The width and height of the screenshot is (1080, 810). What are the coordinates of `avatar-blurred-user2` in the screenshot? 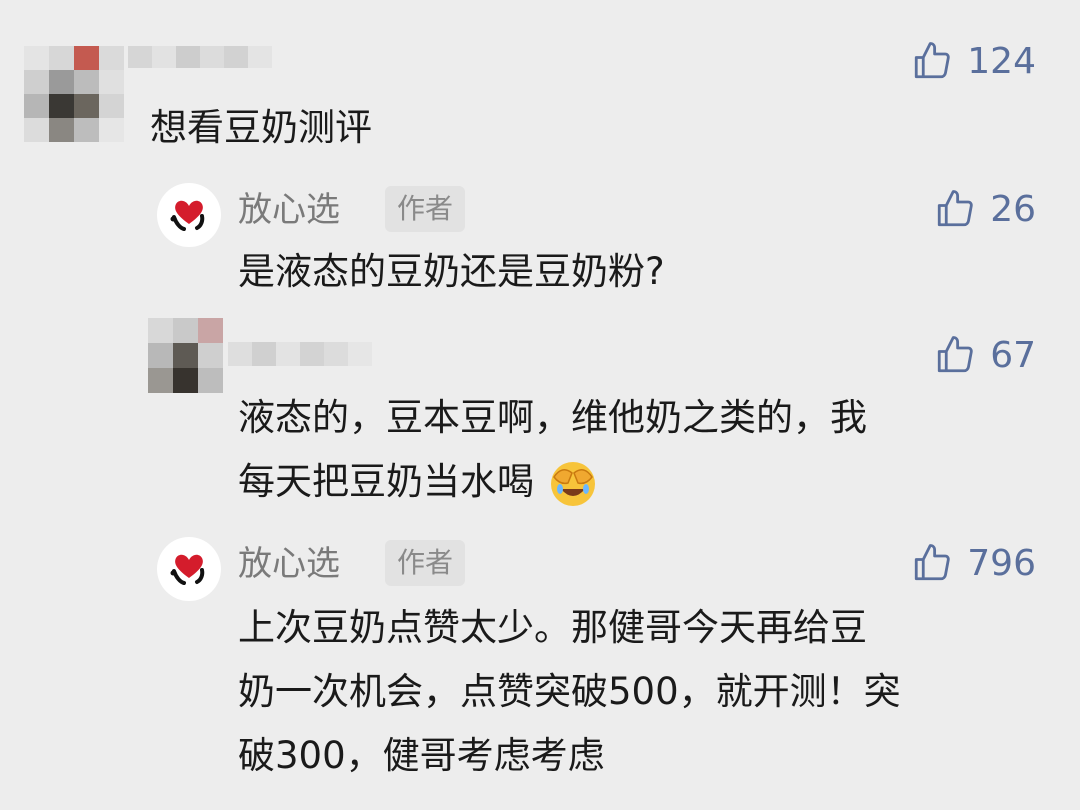 It's located at (185, 355).